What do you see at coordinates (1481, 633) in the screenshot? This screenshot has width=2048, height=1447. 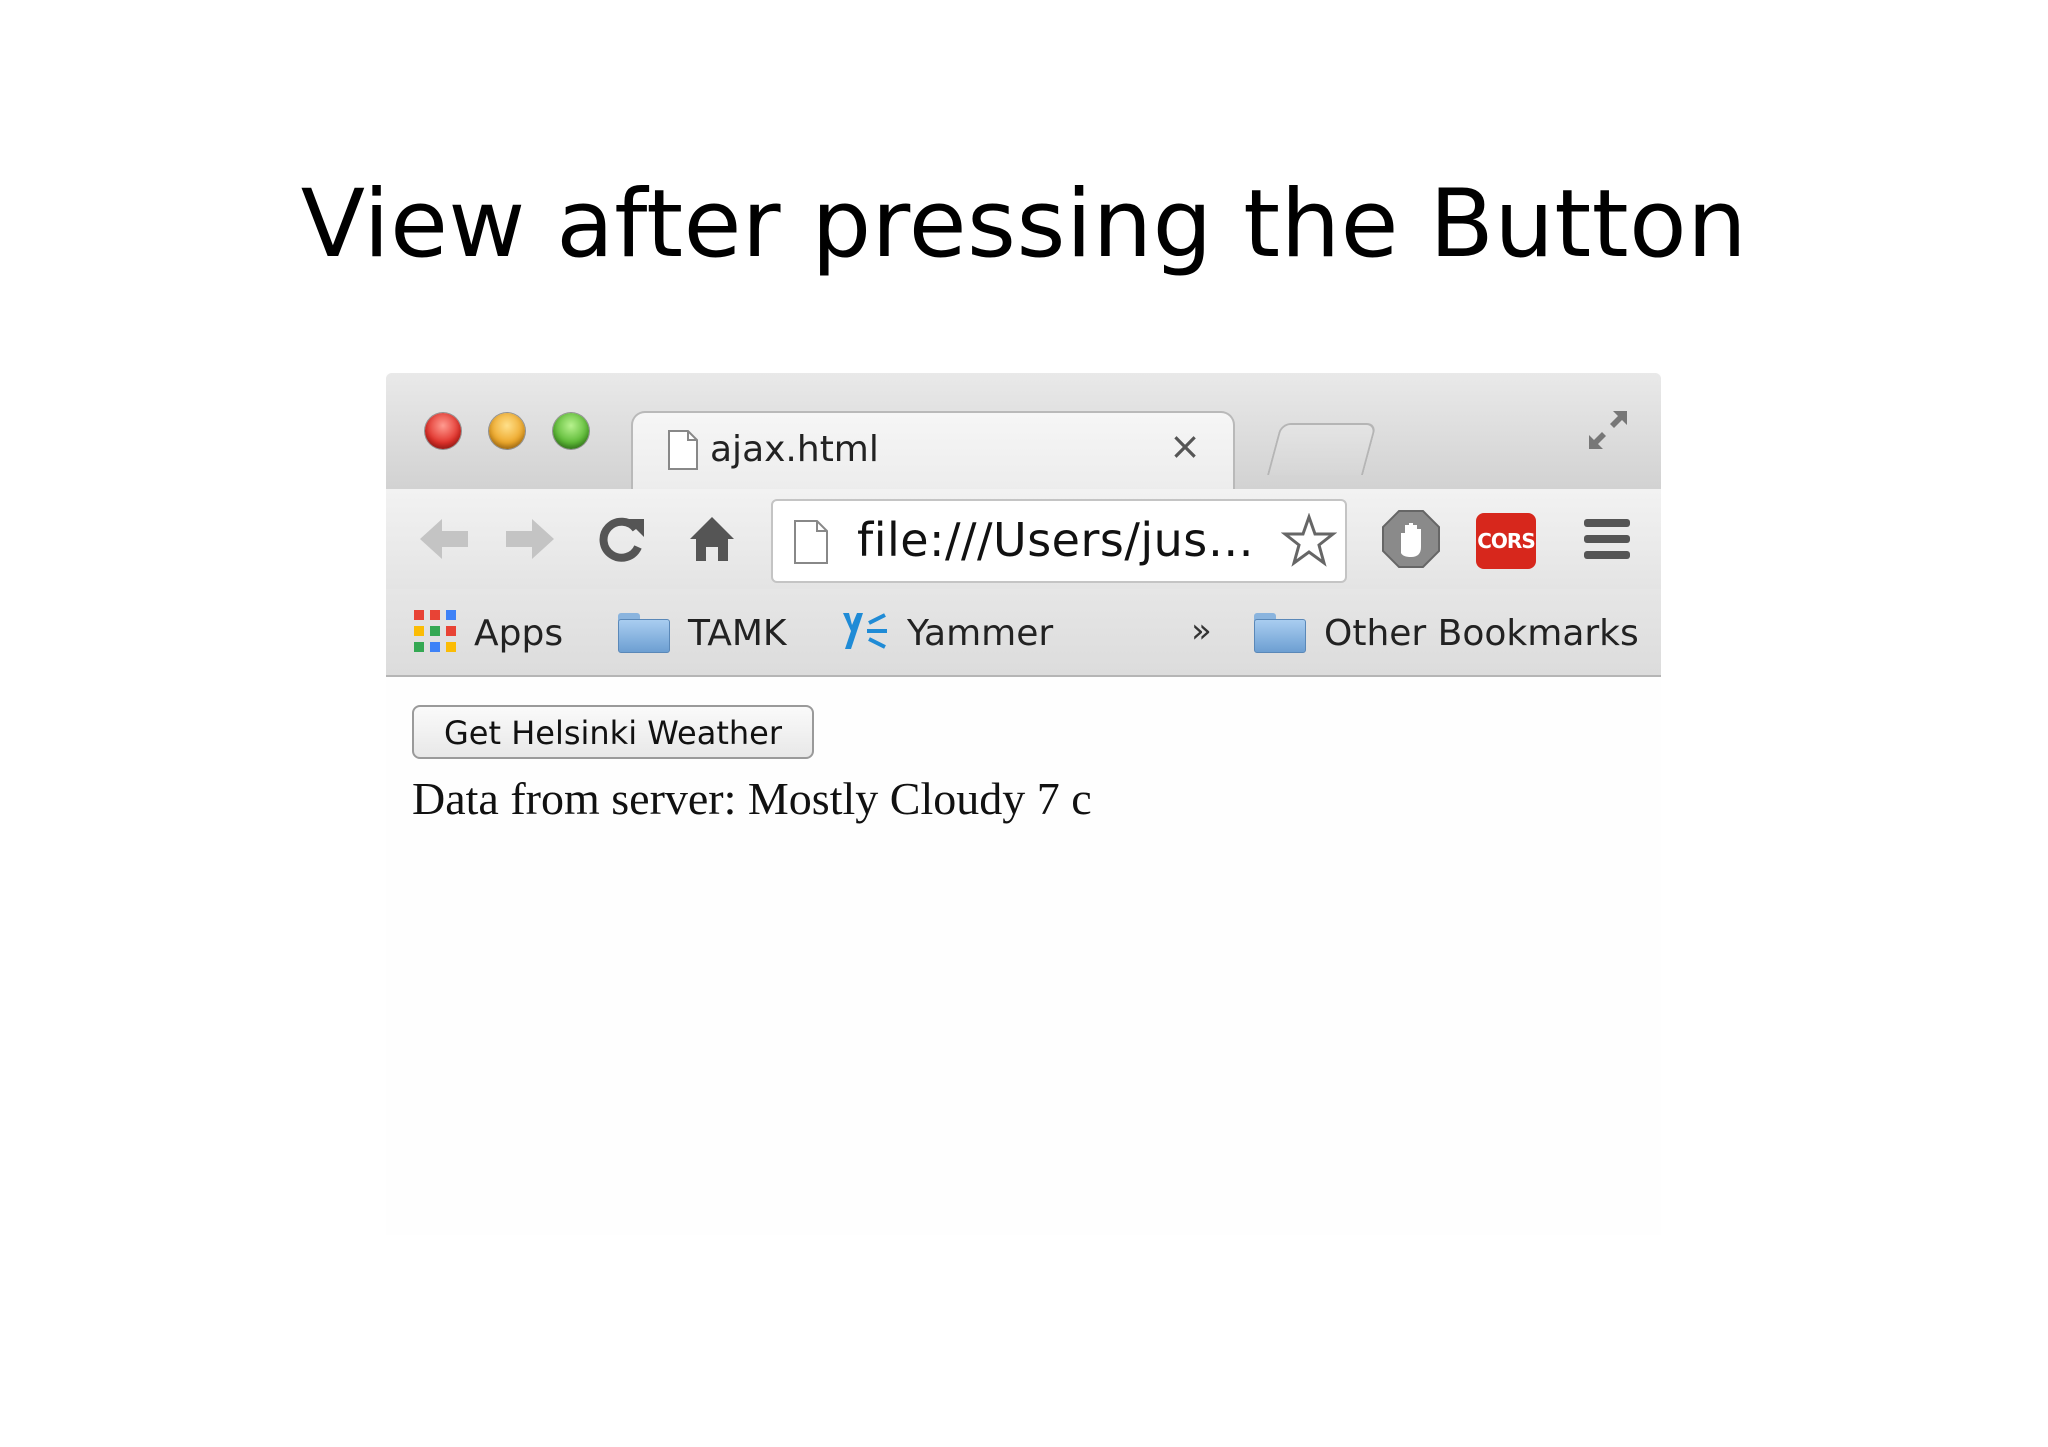 I see `other-bookmarks-label: Other Bookmarks` at bounding box center [1481, 633].